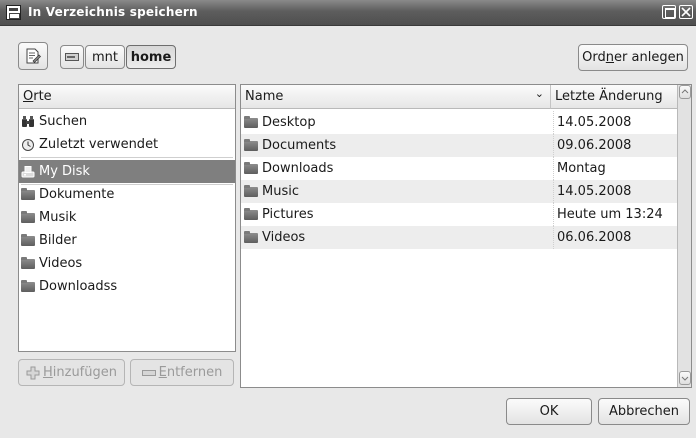  I want to click on column-header-modified: Letzte Änderung, so click(614, 97).